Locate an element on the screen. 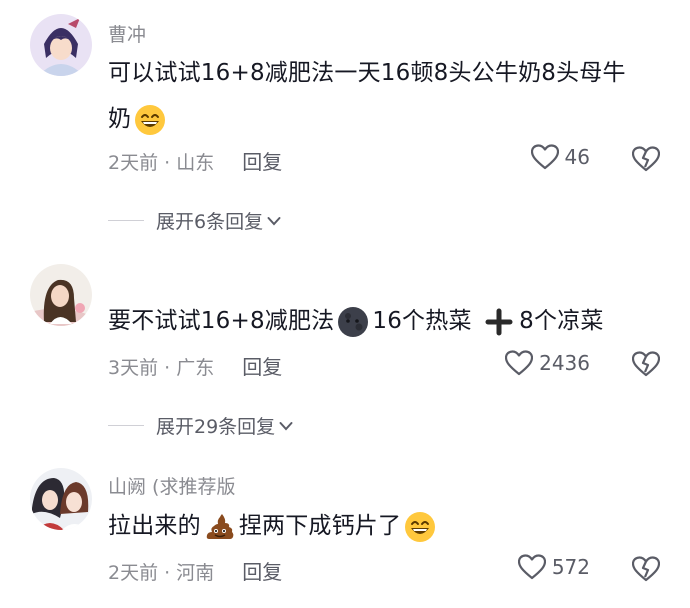 The width and height of the screenshot is (690, 608). comment-meta: 2天前 · 山东 回复 is located at coordinates (195, 160).